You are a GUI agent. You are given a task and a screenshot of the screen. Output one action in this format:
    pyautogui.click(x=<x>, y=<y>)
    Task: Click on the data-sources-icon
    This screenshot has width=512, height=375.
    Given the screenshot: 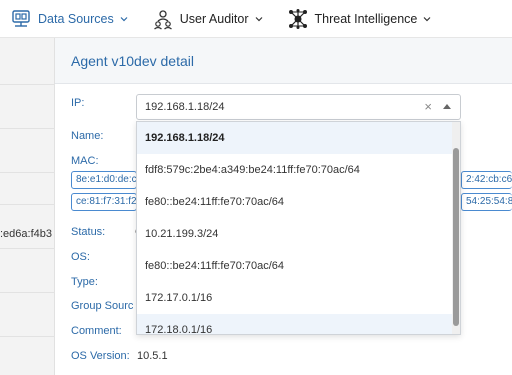 What is the action you would take?
    pyautogui.click(x=21, y=18)
    